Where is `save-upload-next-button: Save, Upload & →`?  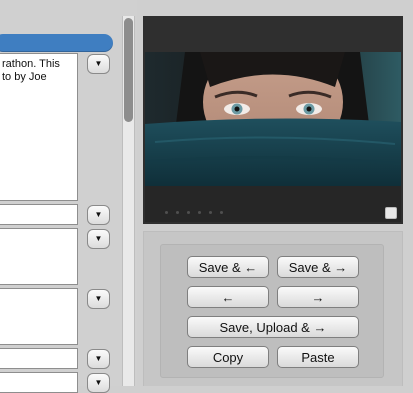 save-upload-next-button: Save, Upload & → is located at coordinates (273, 327).